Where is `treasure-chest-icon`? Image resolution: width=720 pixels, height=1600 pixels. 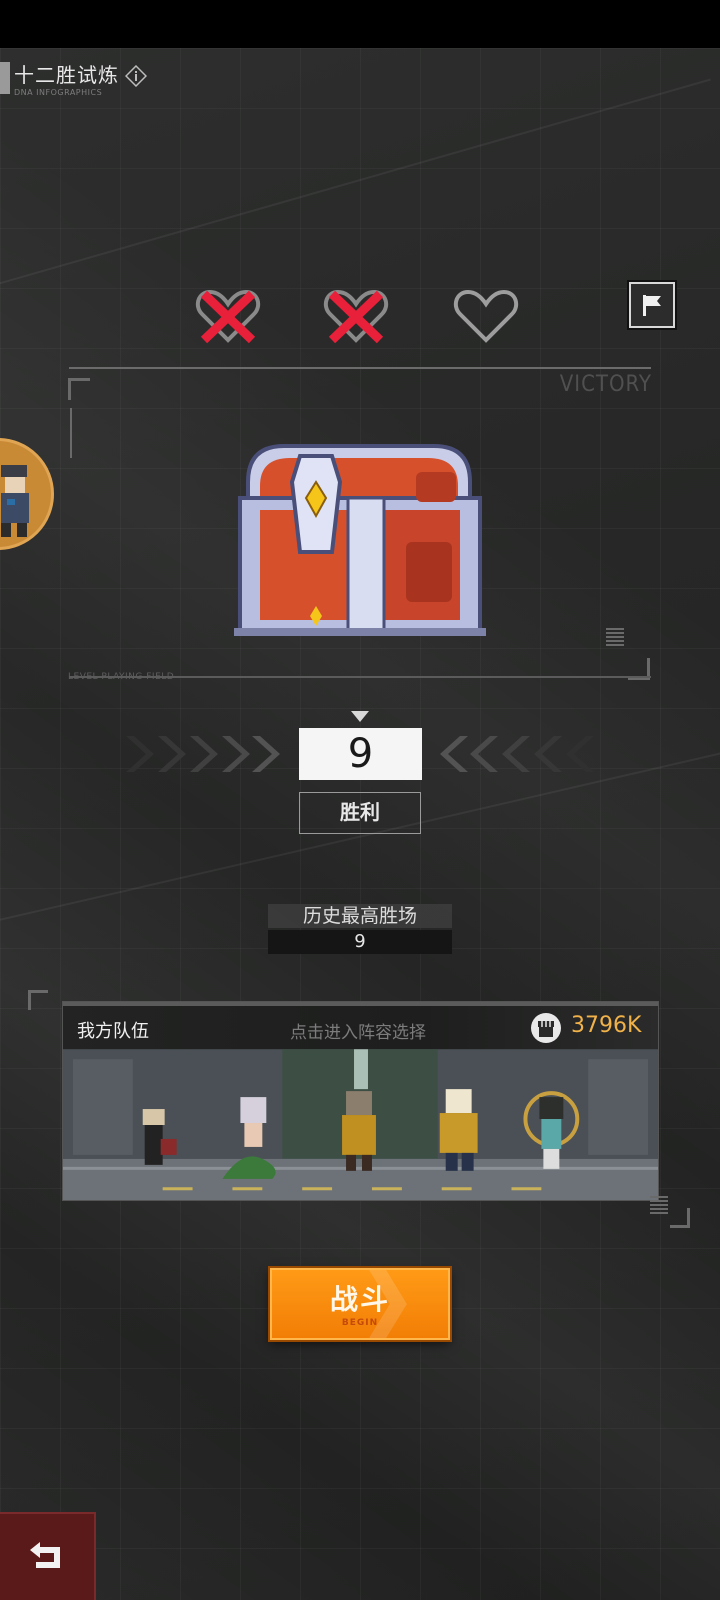 treasure-chest-icon is located at coordinates (360, 540).